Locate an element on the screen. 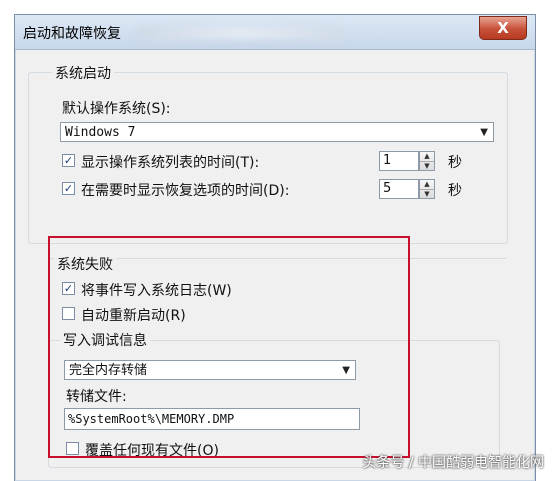 This screenshot has width=554, height=481. title-bar: 启动和故障恢复 X is located at coordinates (275, 32).